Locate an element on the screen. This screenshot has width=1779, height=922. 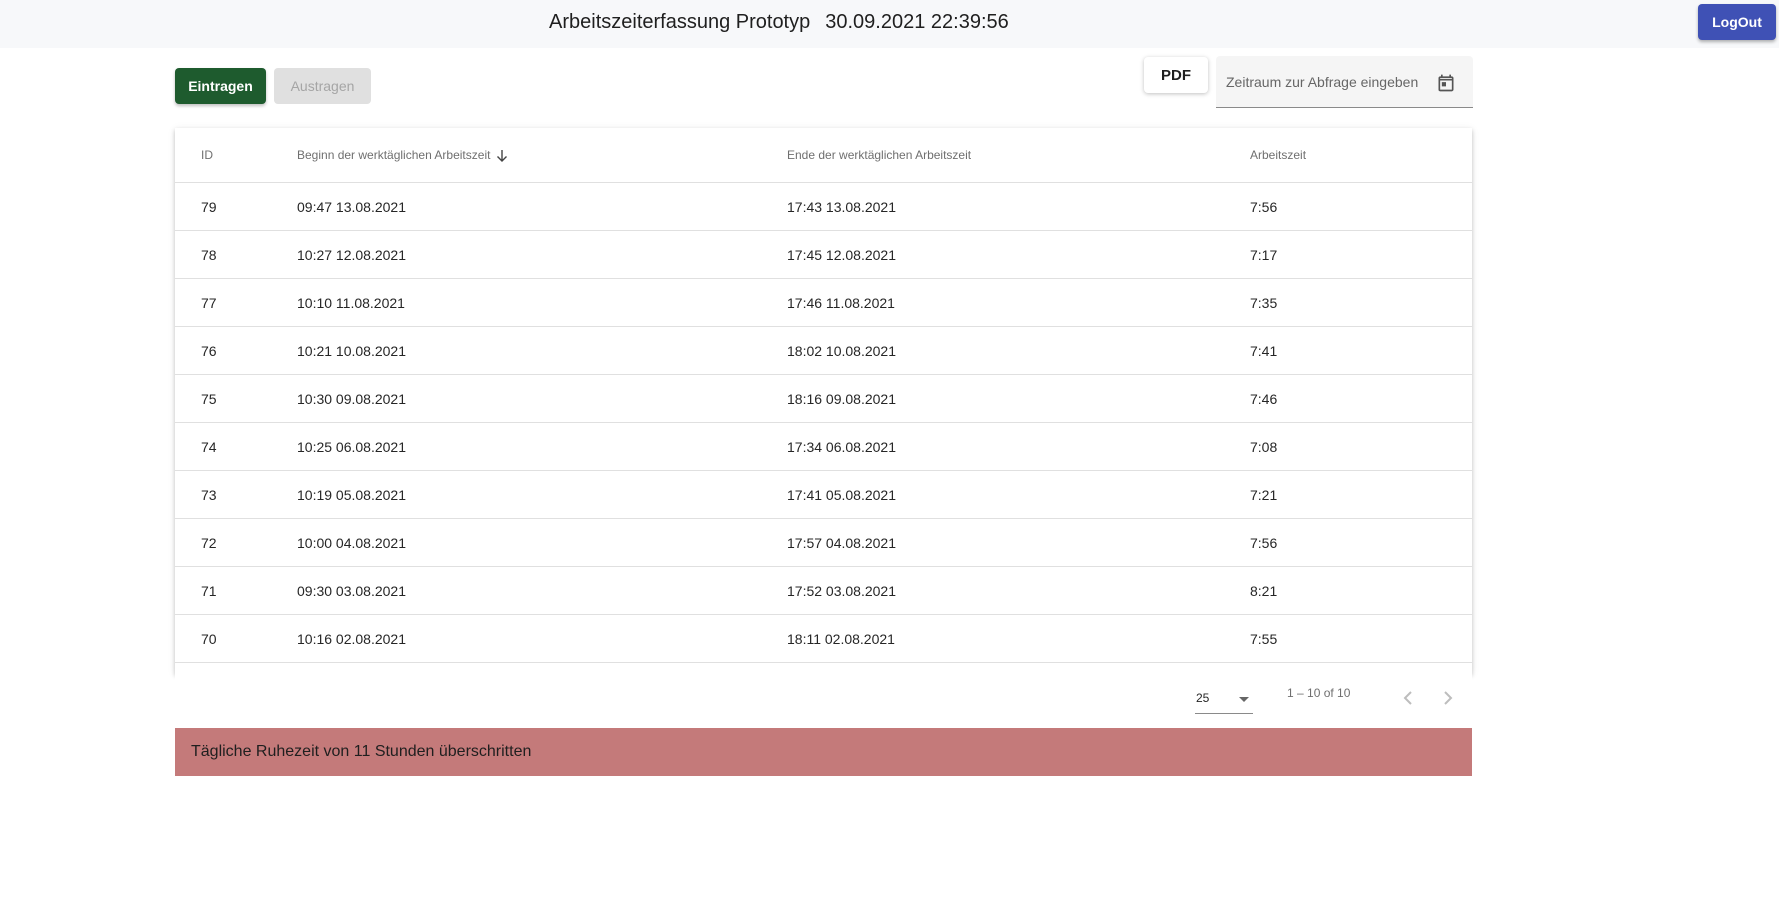
cell-id: 76 is located at coordinates (209, 351).